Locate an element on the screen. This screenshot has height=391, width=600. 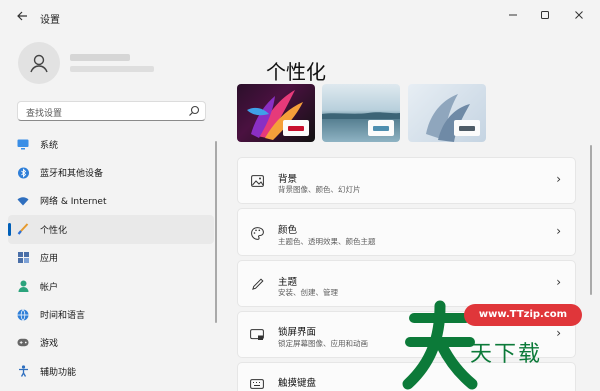
maximize-icon is located at coordinates (545, 15).